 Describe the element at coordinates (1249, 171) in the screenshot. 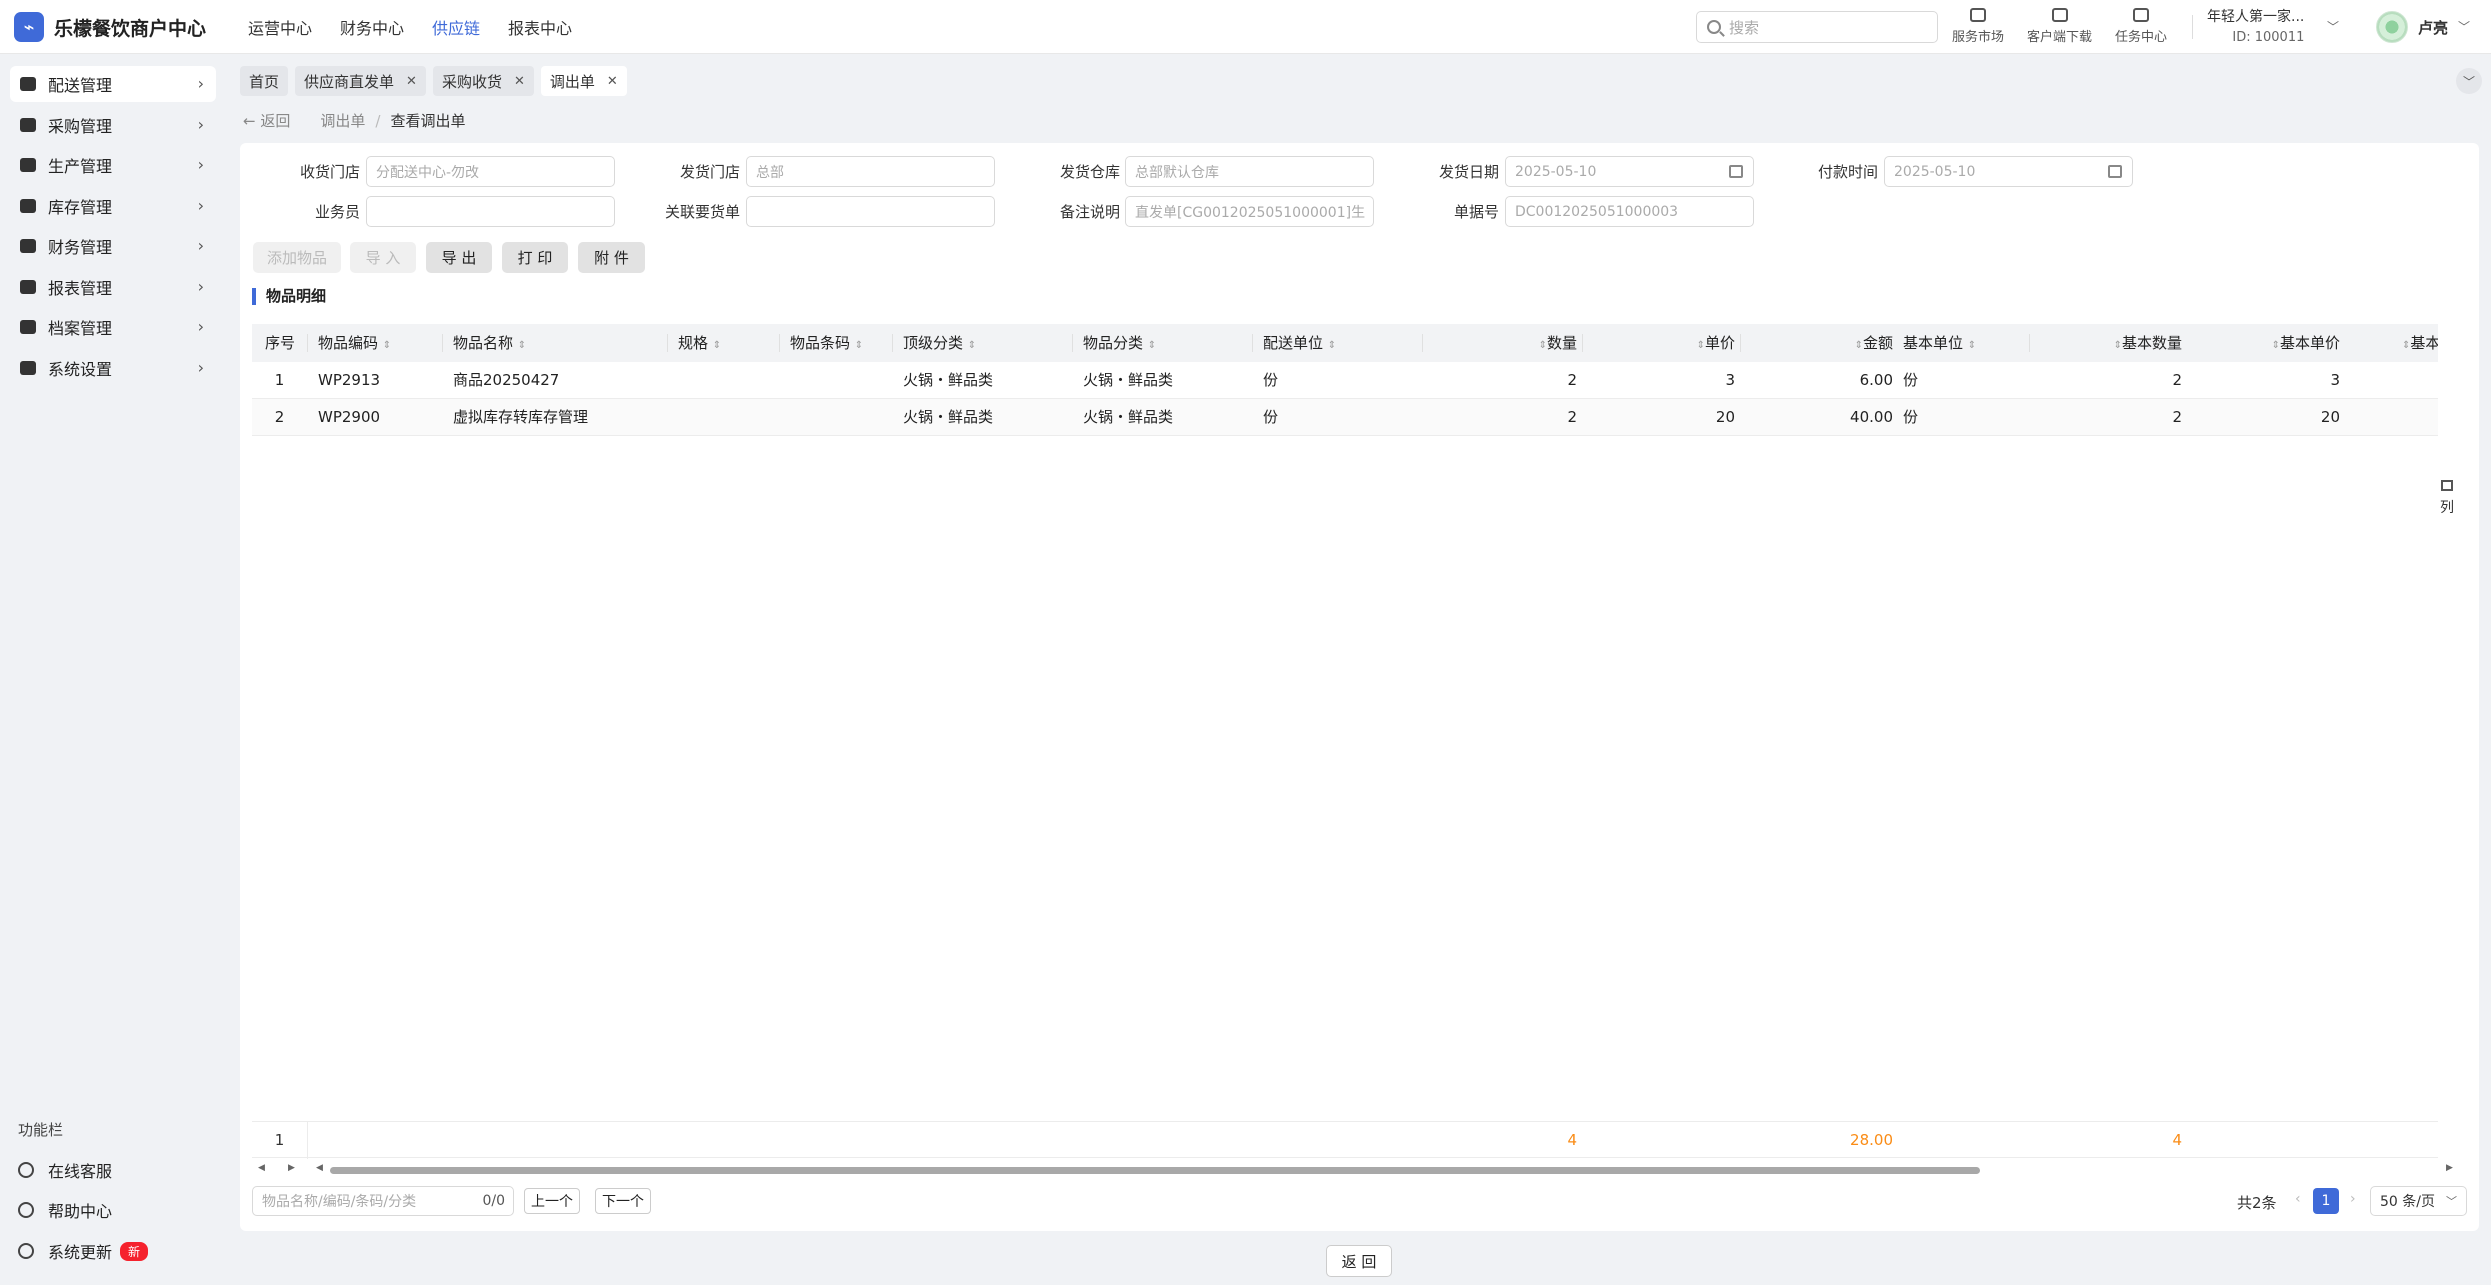

I see `warehouse-field: 总部默认仓库` at that location.